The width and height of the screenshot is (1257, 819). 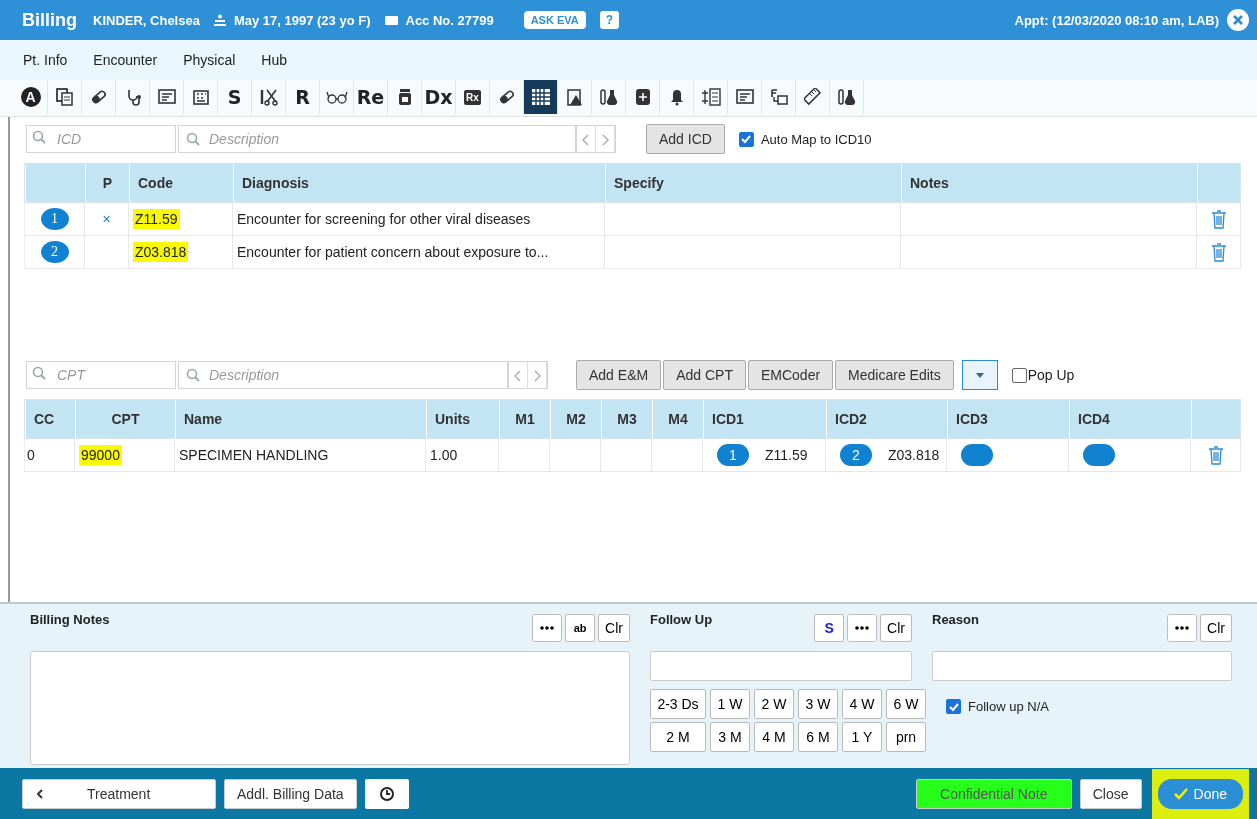 What do you see at coordinates (774, 704) in the screenshot?
I see `duration-button: 2 W` at bounding box center [774, 704].